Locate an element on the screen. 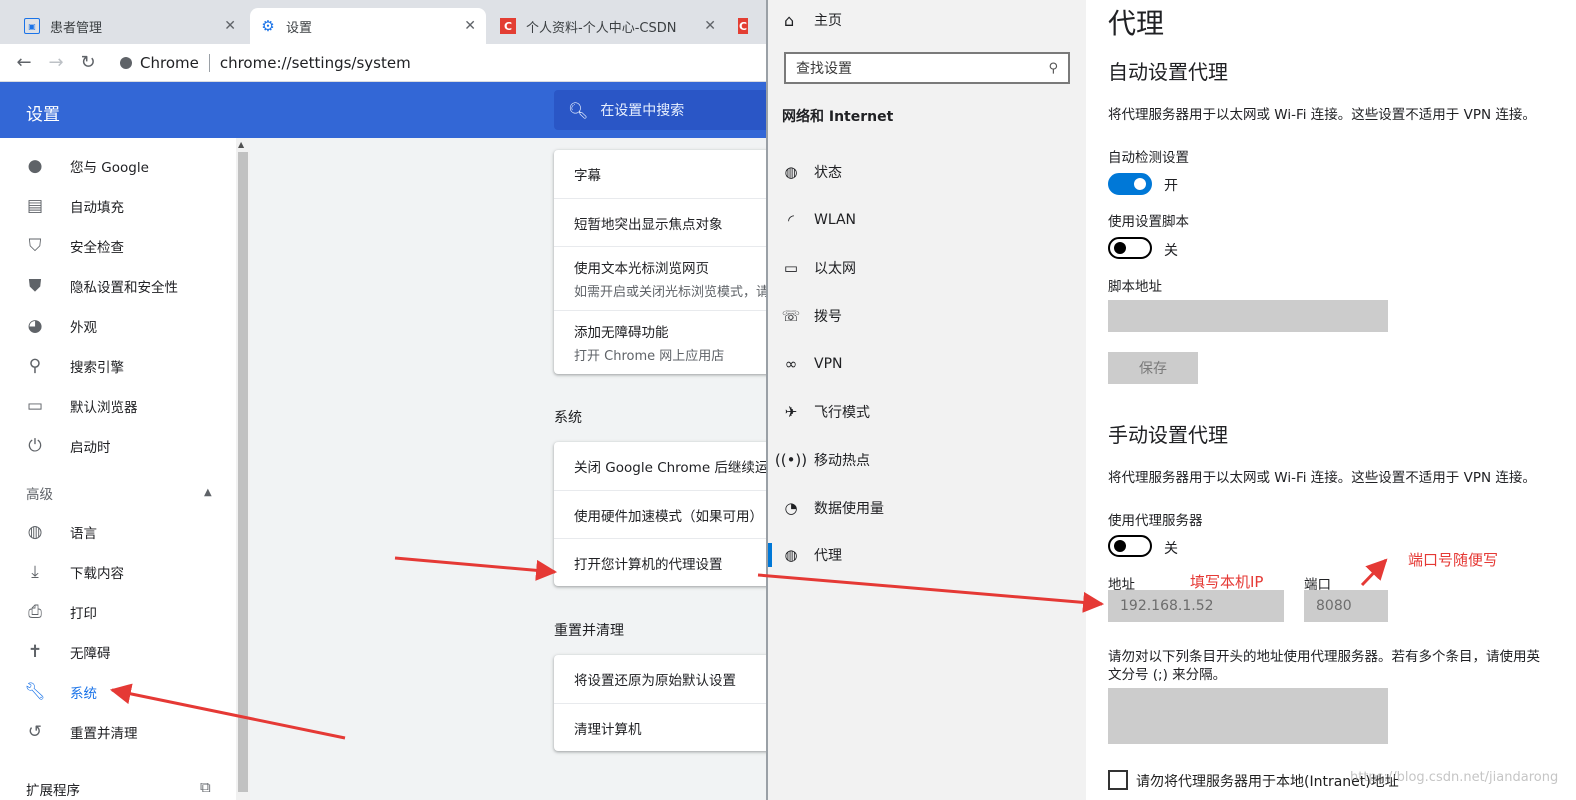 This screenshot has height=800, width=1576. system-section-title: 系统 is located at coordinates (568, 418).